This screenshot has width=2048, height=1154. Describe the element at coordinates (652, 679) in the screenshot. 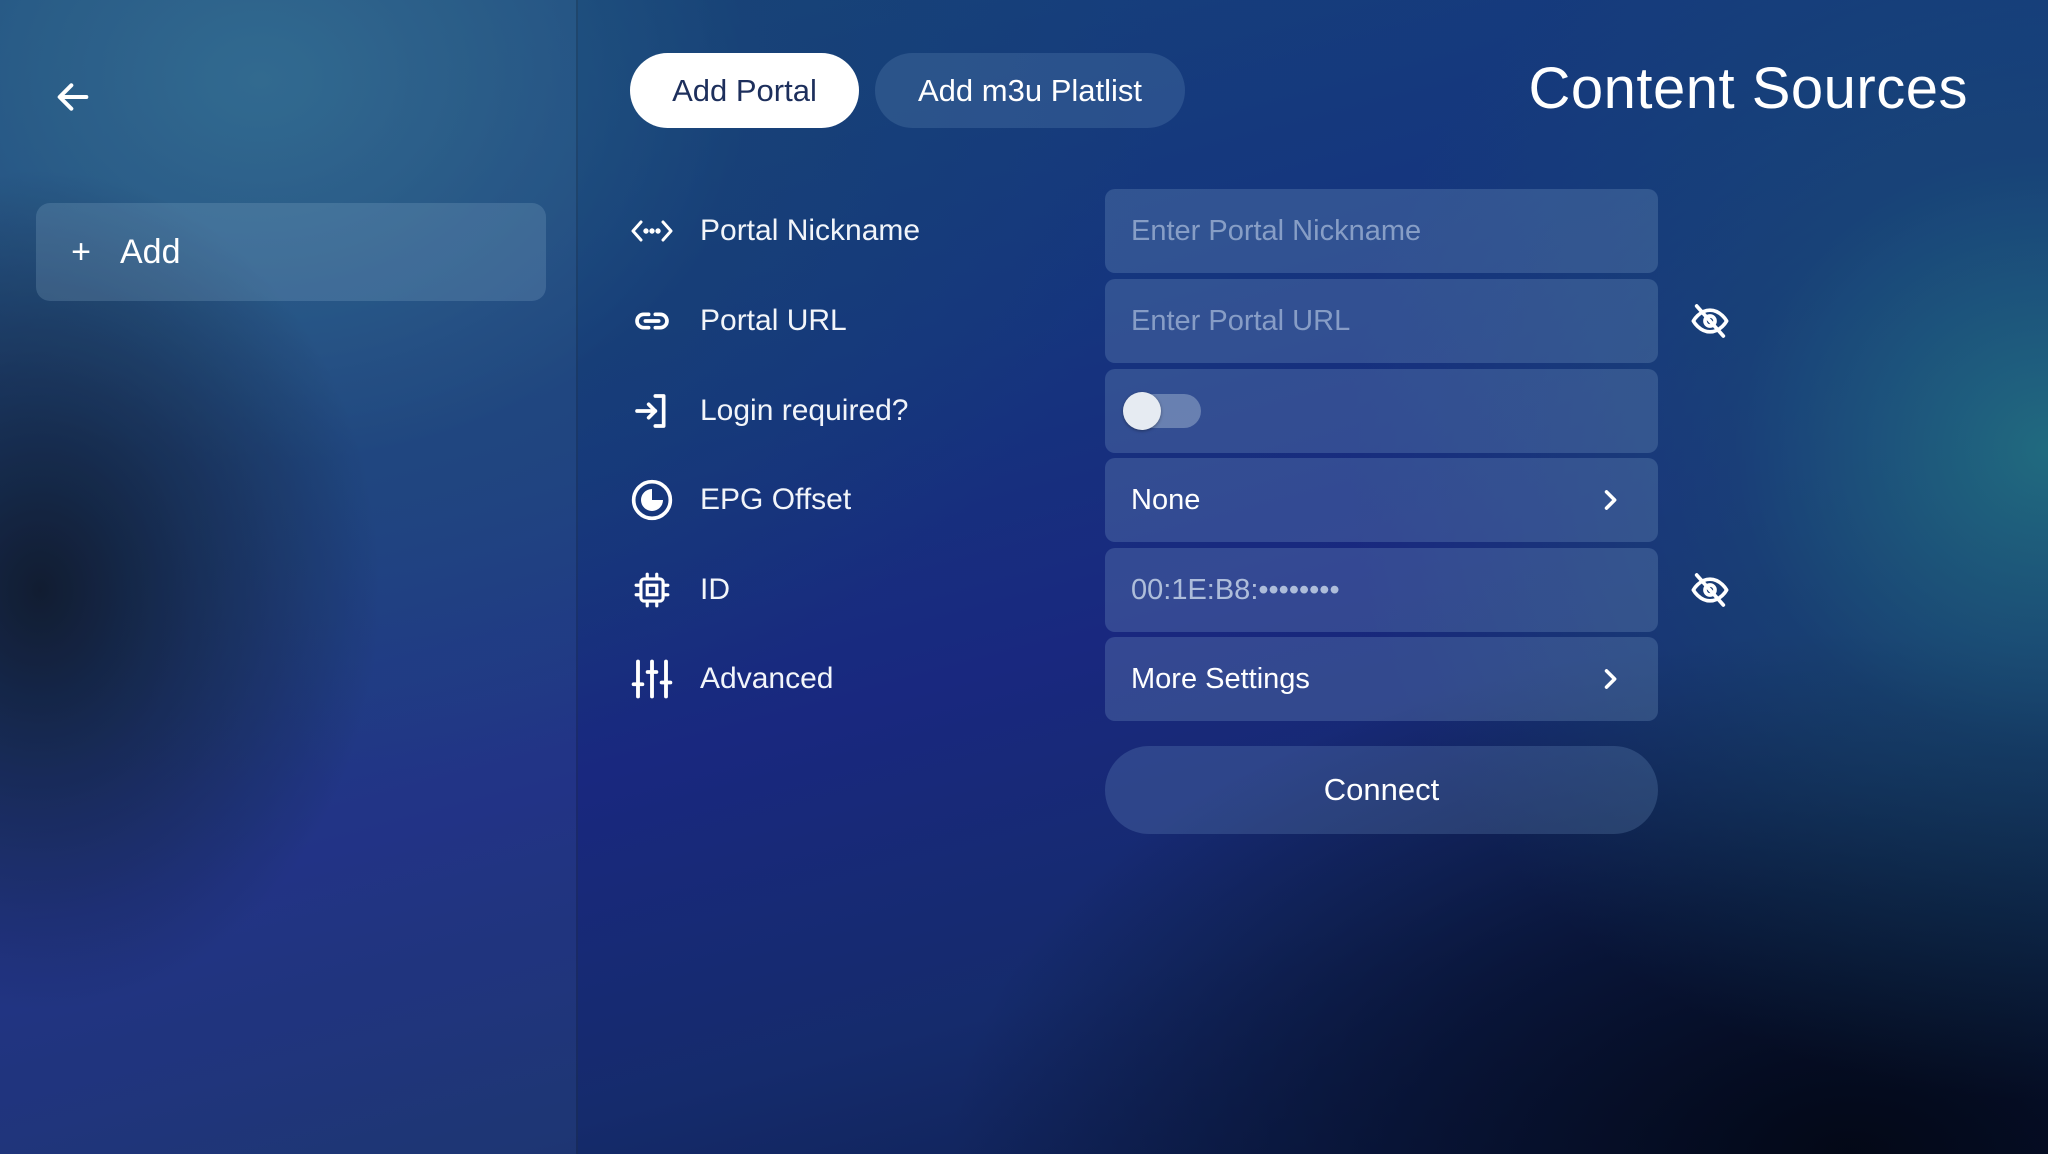

I see `sliders-icon` at that location.